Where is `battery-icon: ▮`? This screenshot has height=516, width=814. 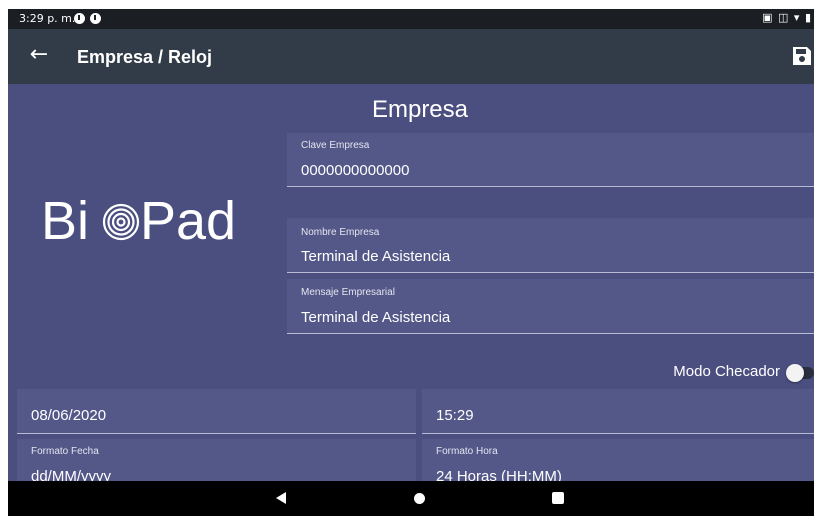
battery-icon: ▮ is located at coordinates (808, 17).